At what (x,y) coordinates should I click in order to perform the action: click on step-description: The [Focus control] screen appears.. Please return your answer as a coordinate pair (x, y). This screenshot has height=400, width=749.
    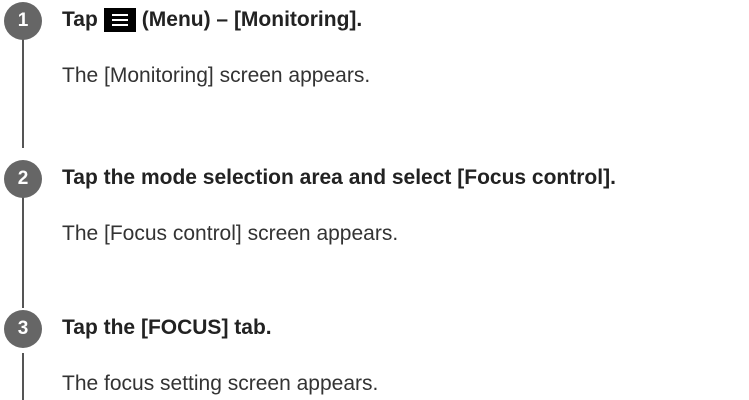
    Looking at the image, I should click on (230, 233).